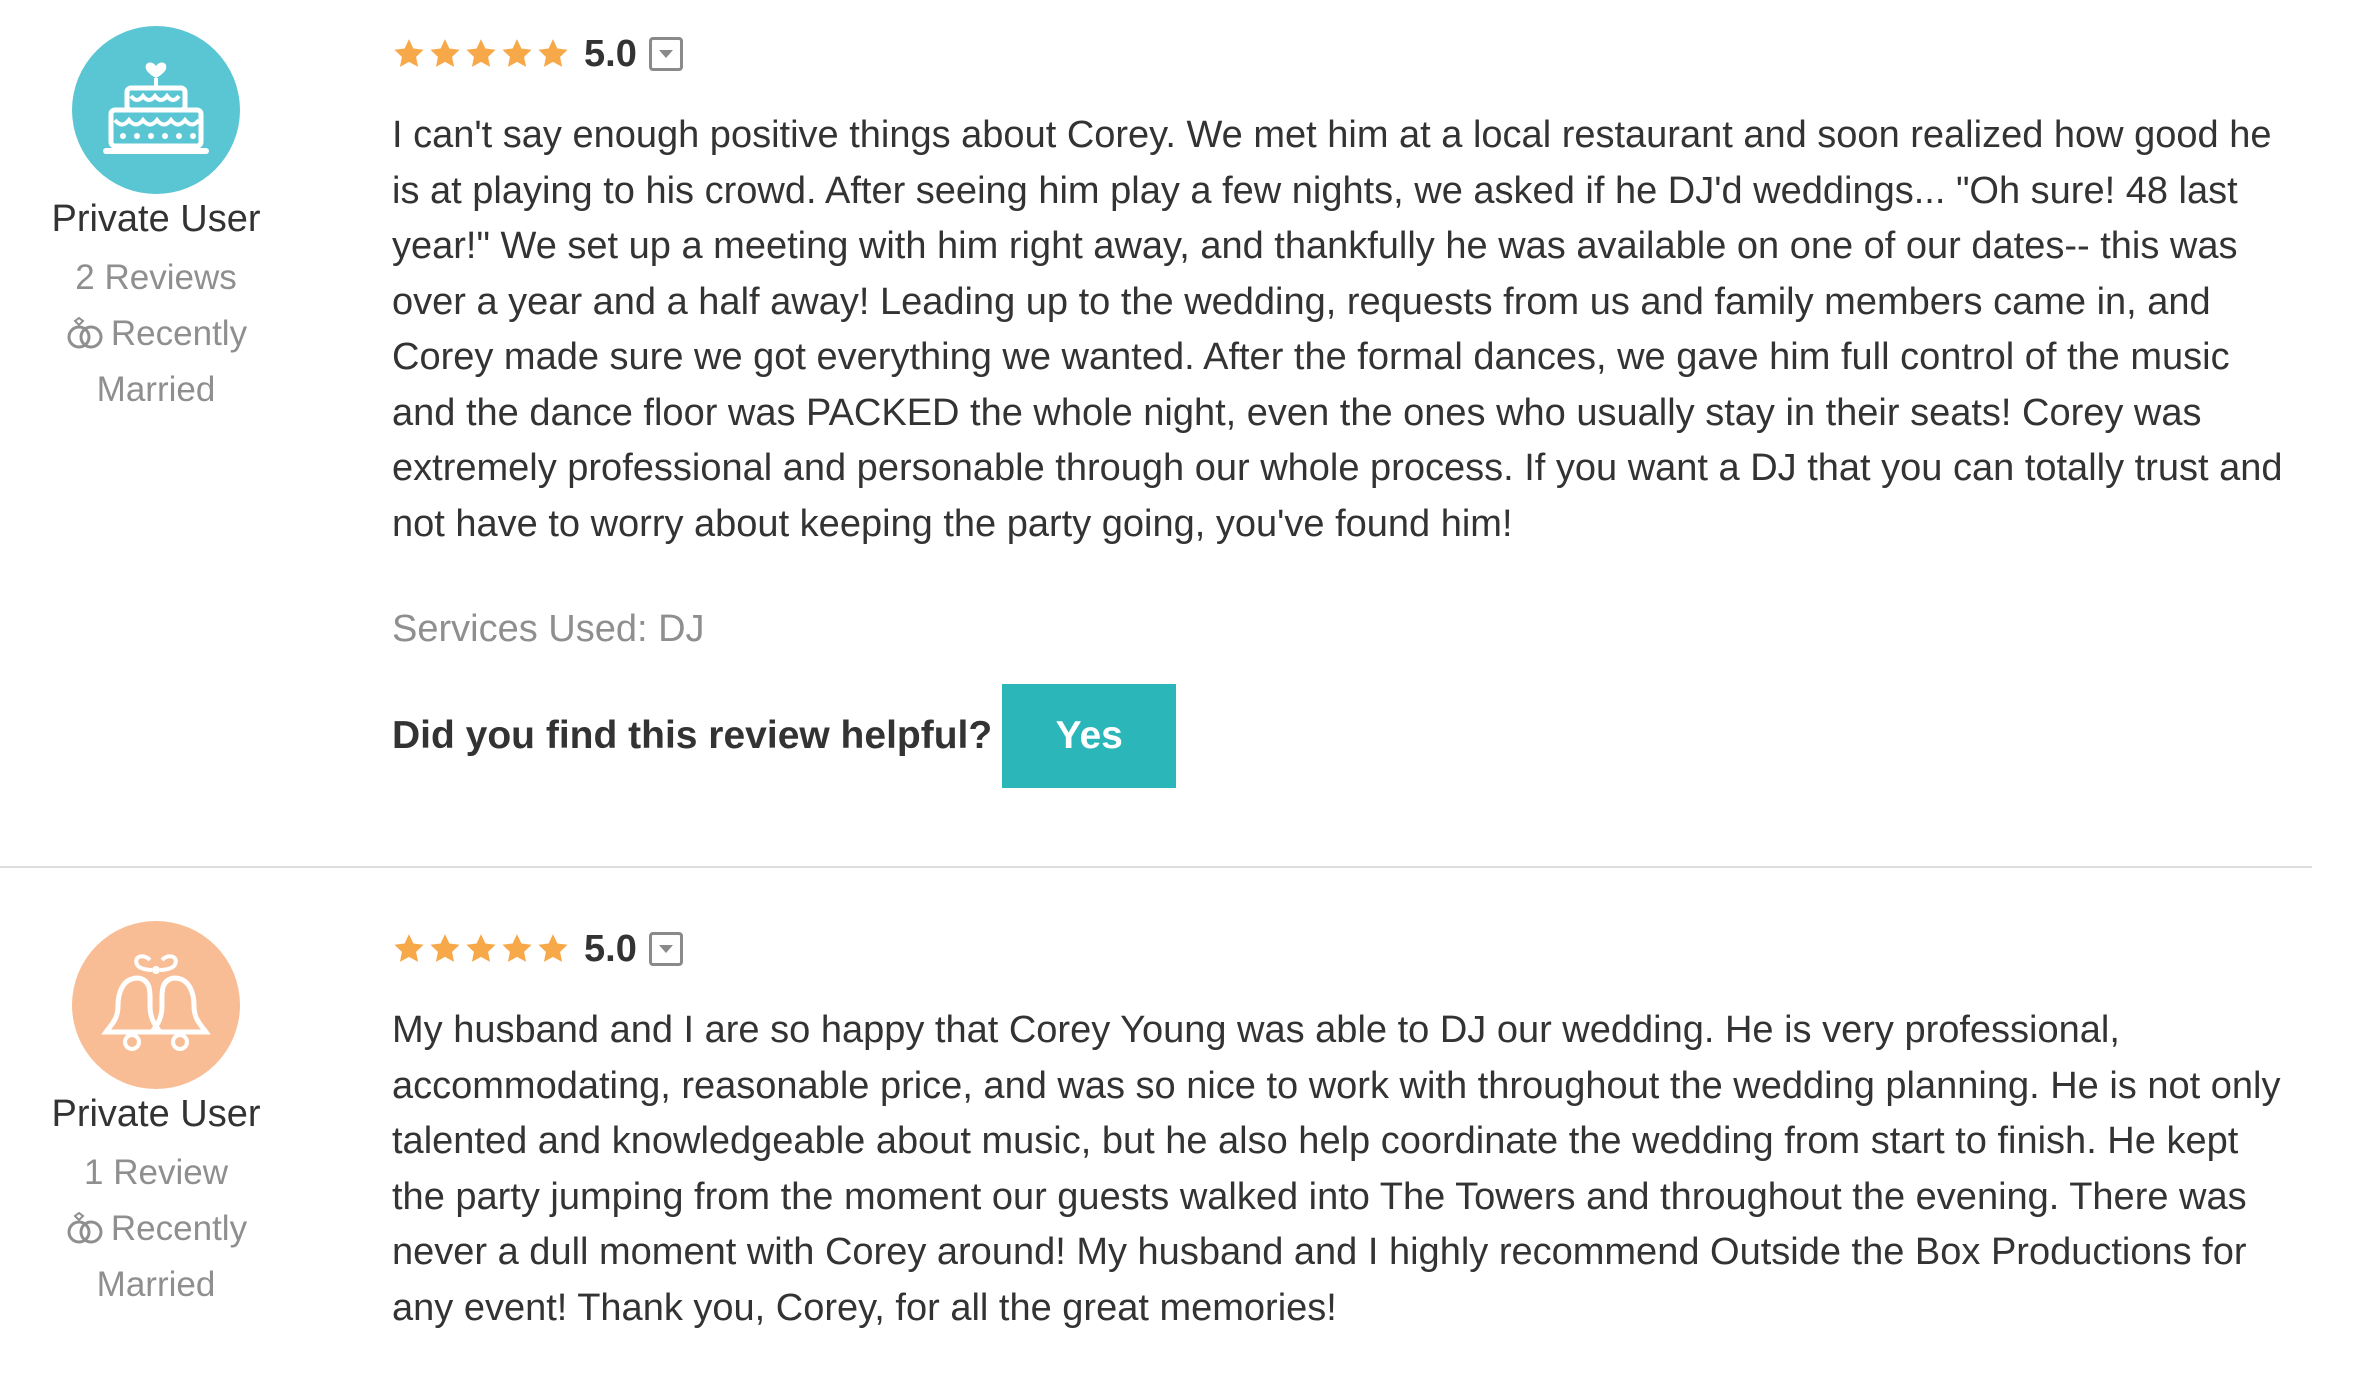 The height and width of the screenshot is (1382, 2367). I want to click on wedding-cake-icon, so click(156, 108).